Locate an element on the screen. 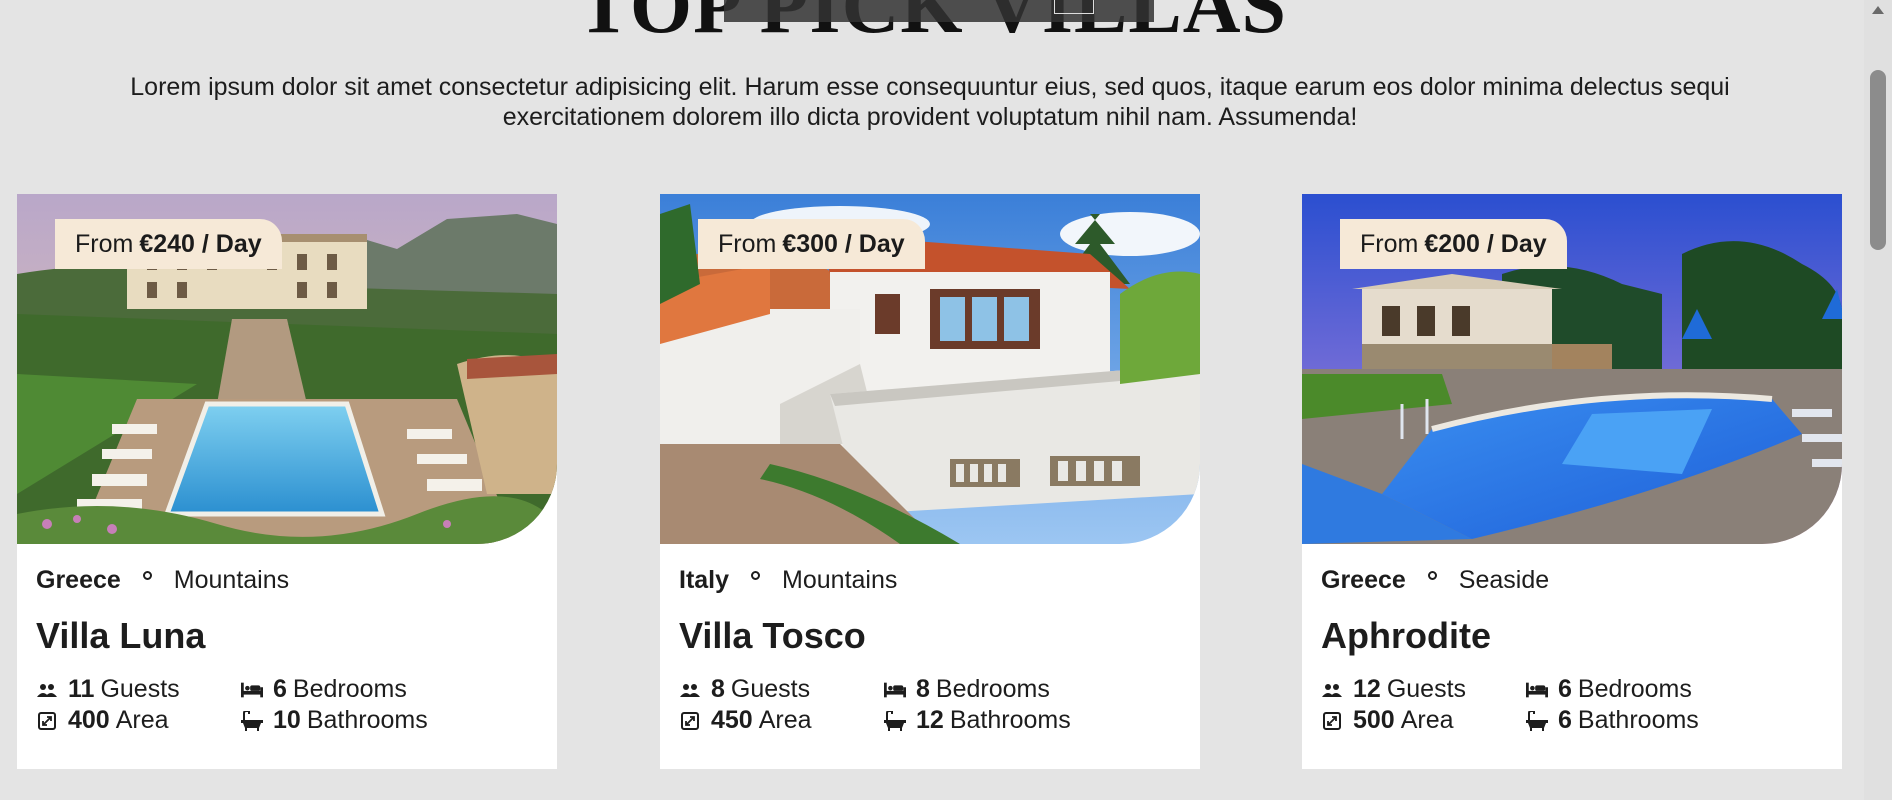  area-value: 450 is located at coordinates (732, 720).